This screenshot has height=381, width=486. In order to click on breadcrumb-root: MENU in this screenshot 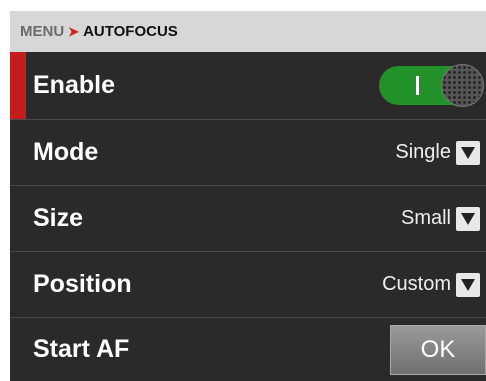, I will do `click(42, 31)`.